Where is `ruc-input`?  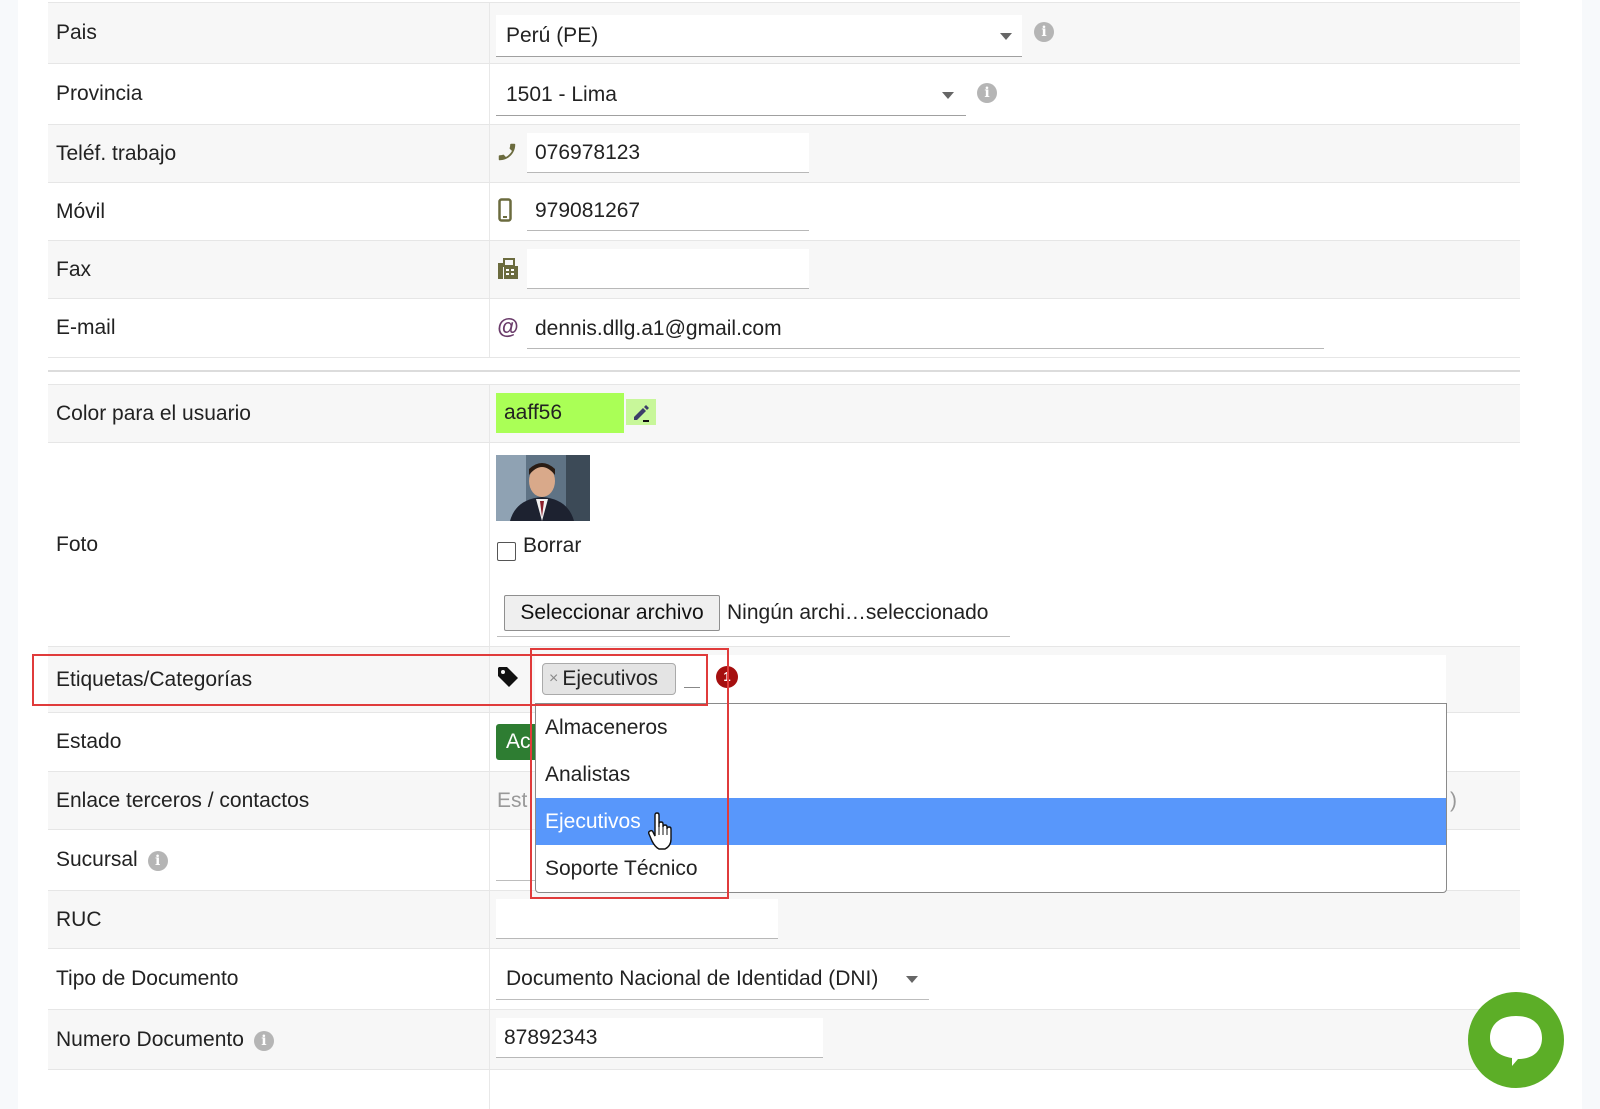
ruc-input is located at coordinates (637, 919).